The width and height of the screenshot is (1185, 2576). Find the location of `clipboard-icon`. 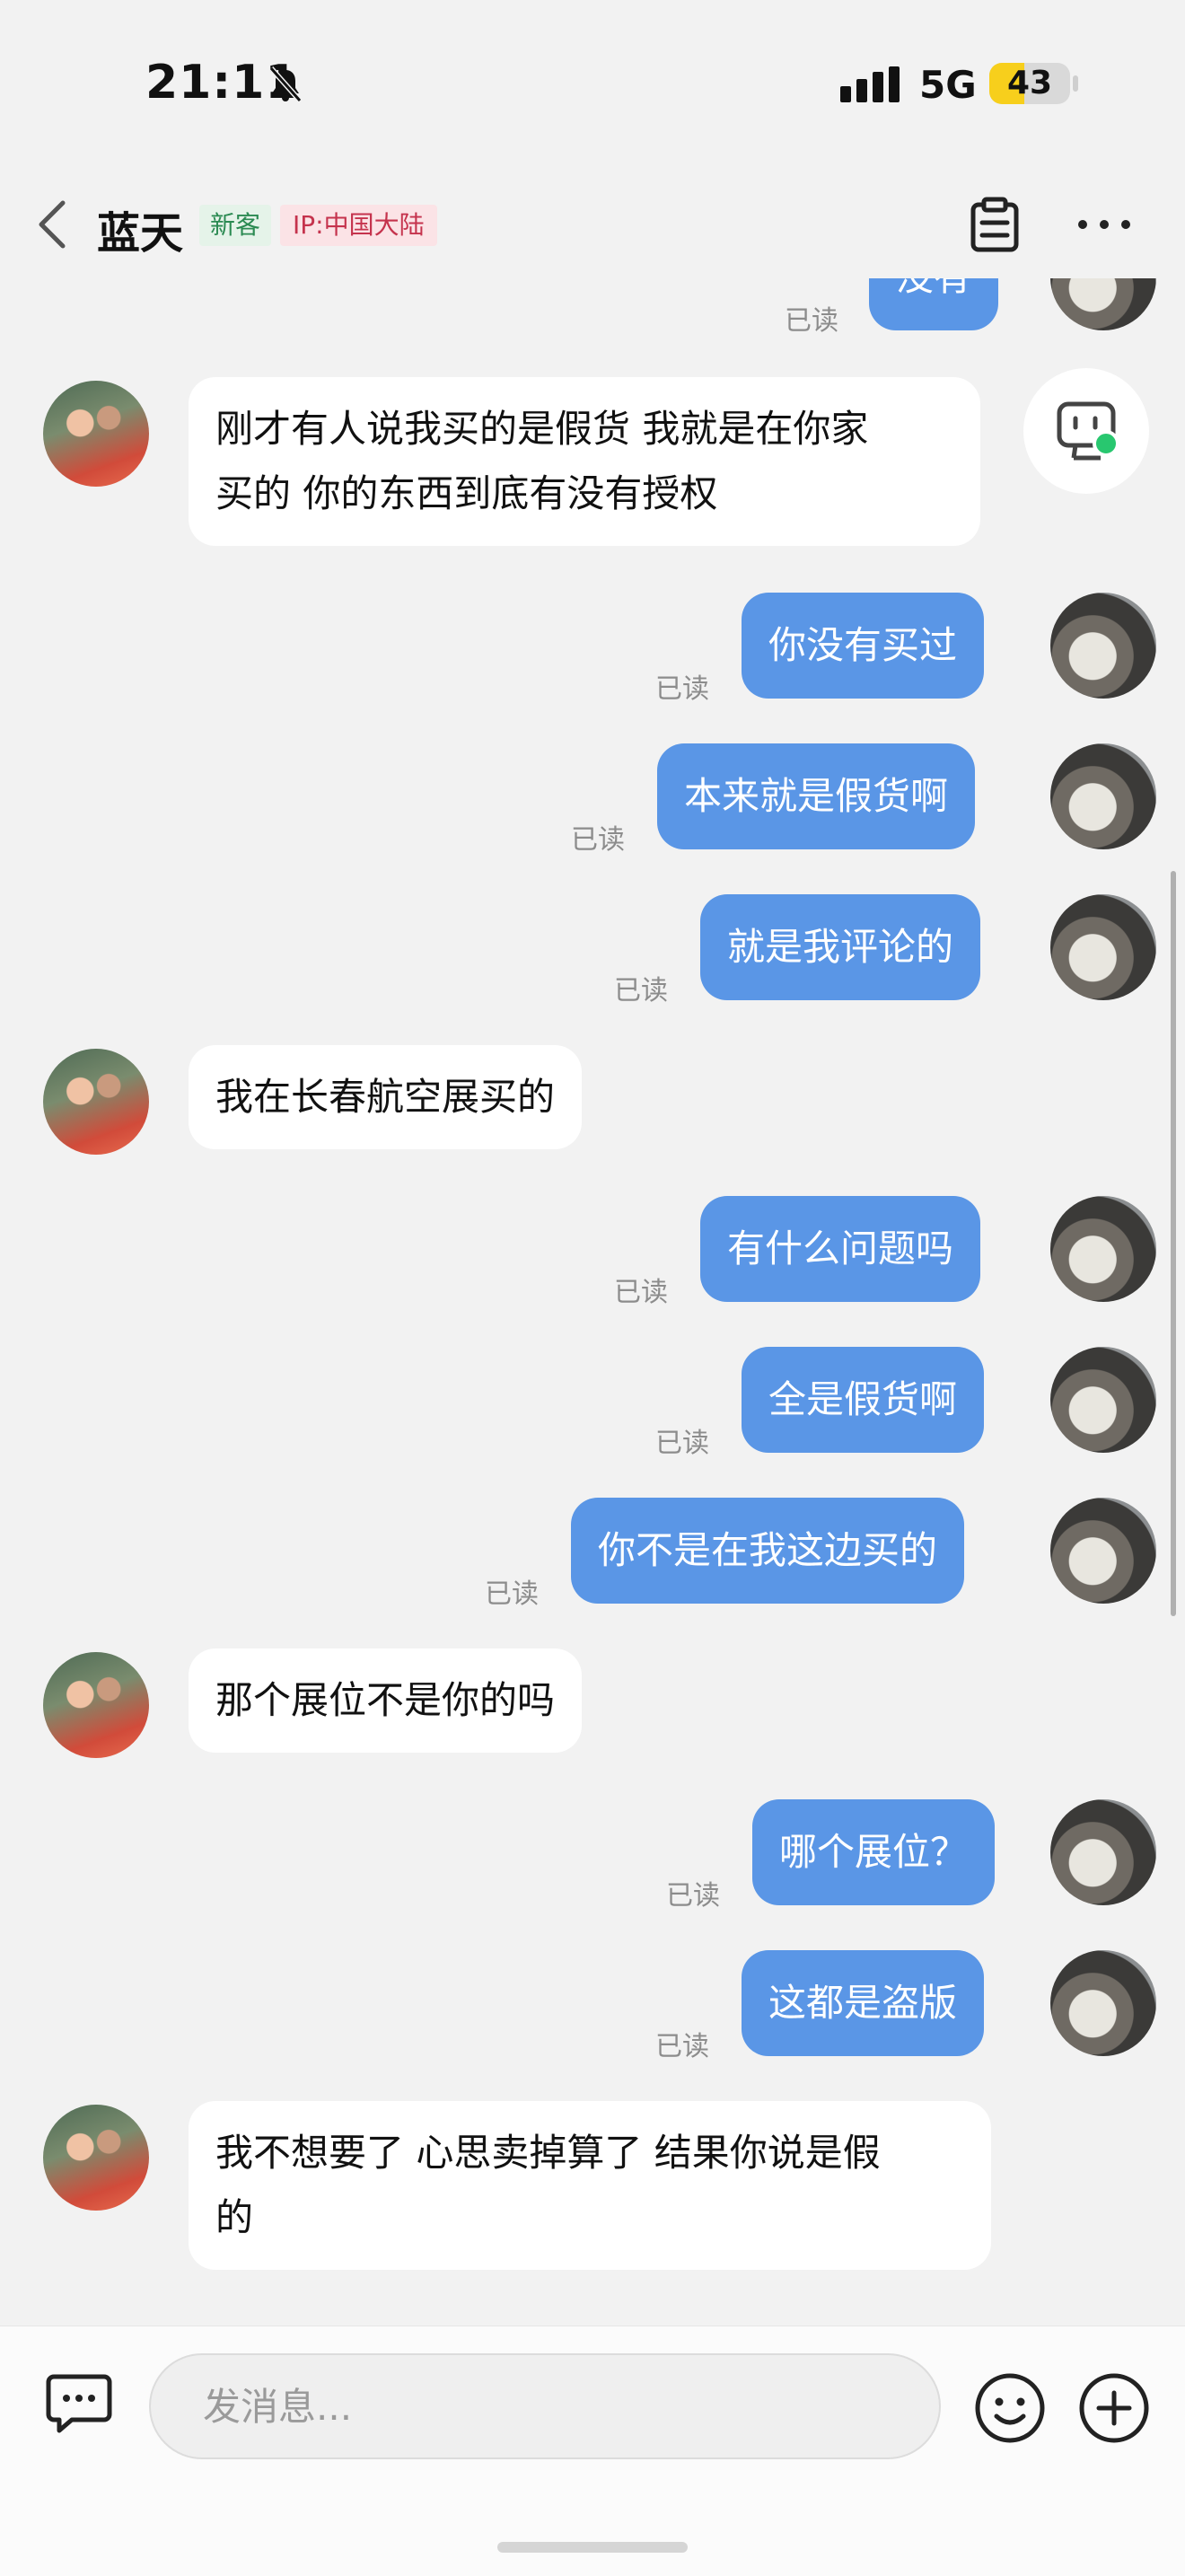

clipboard-icon is located at coordinates (995, 224).